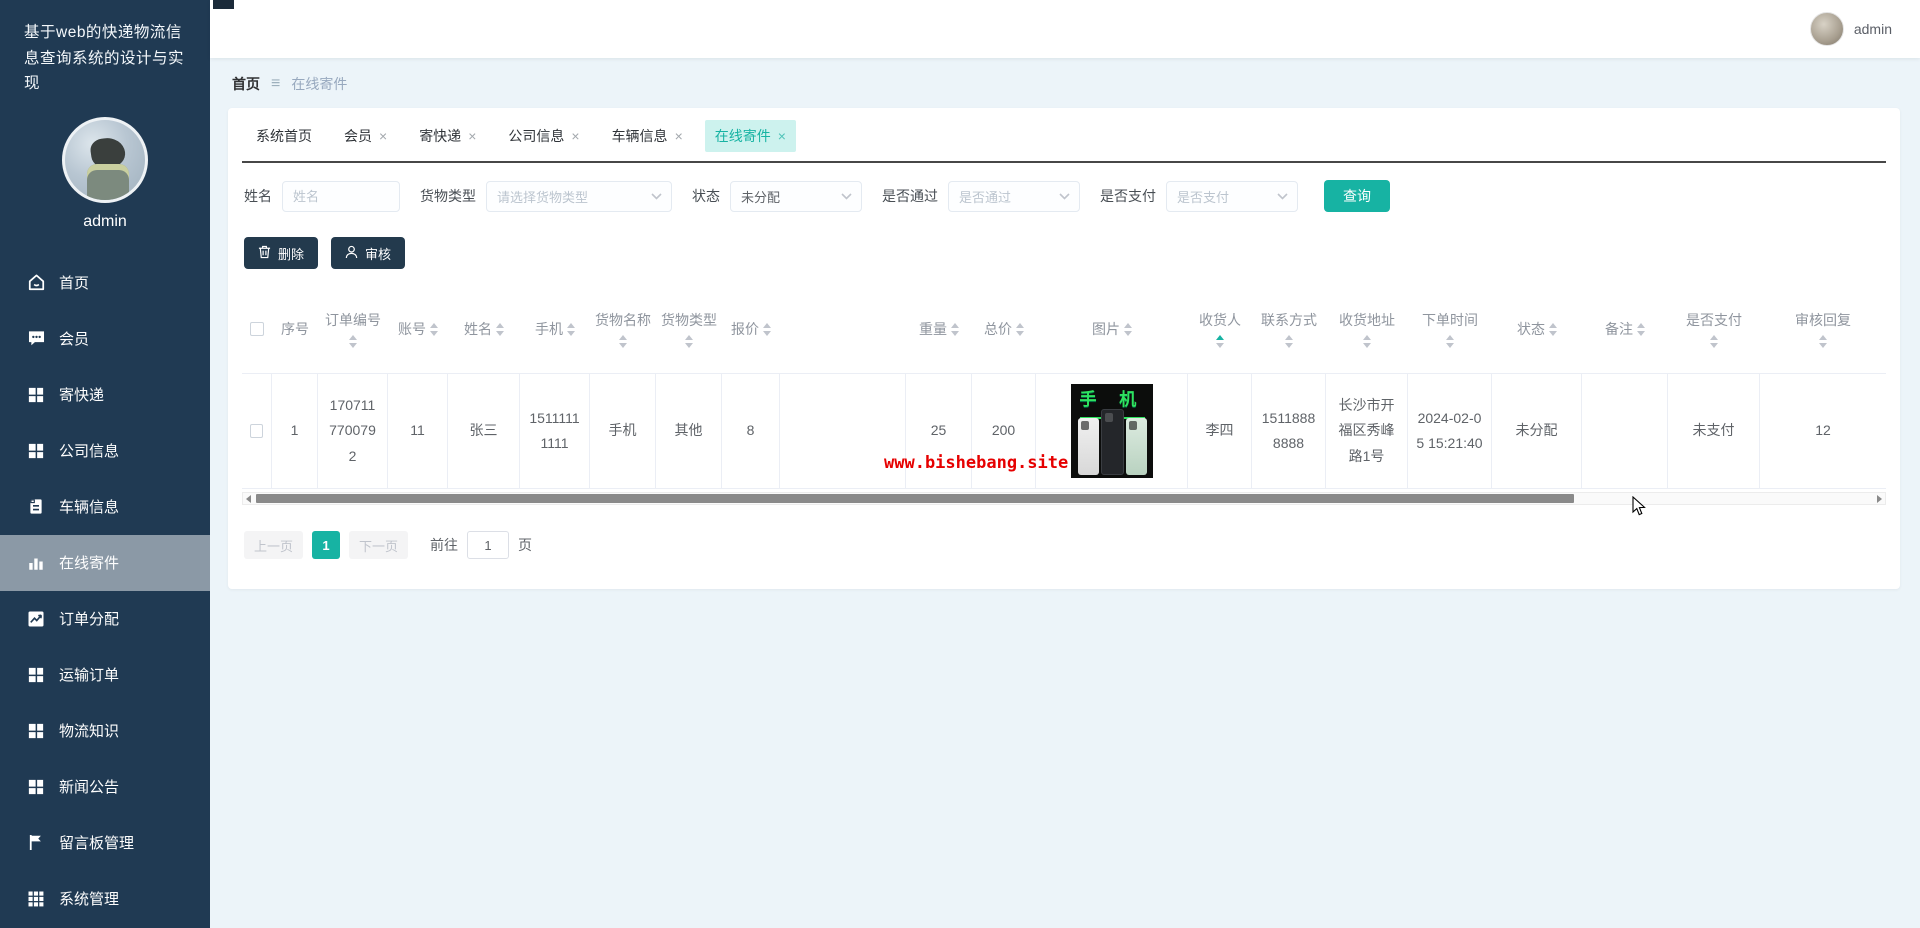  I want to click on name-filter-input, so click(341, 196).